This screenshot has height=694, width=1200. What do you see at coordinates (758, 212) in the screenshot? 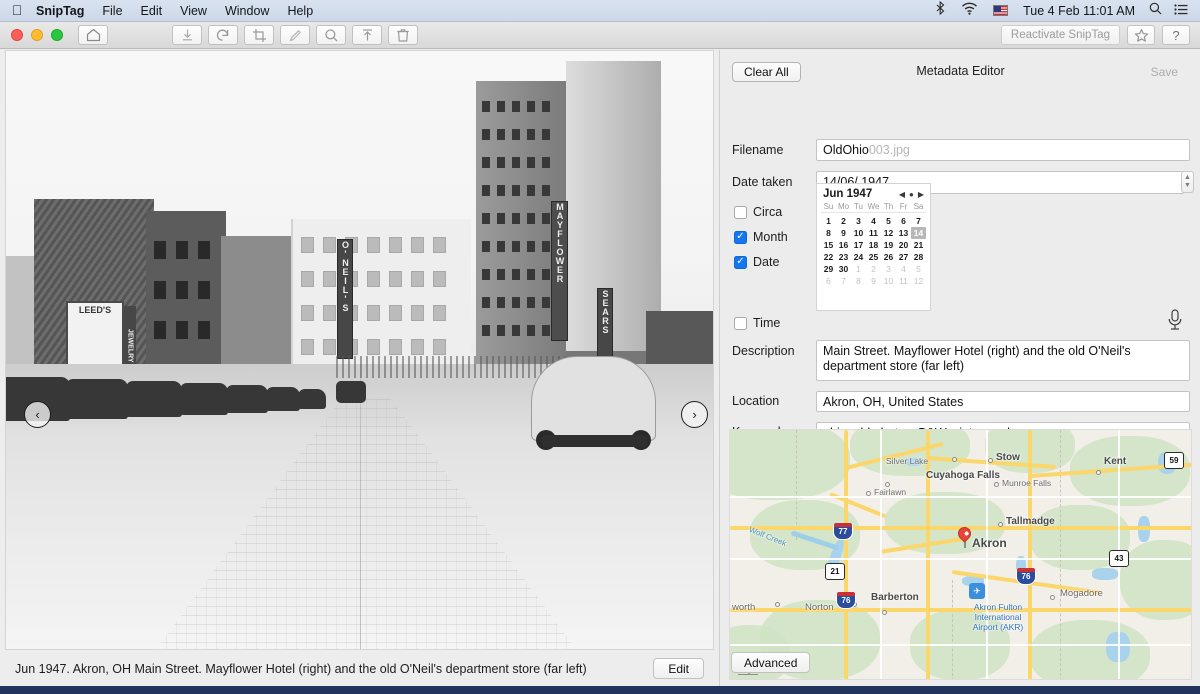
I see `circa-checkbox-row: Circa` at bounding box center [758, 212].